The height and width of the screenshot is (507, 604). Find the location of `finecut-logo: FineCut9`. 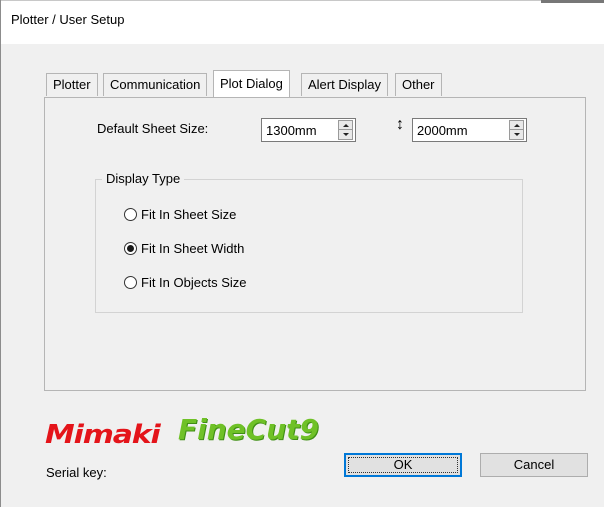

finecut-logo: FineCut9 is located at coordinates (248, 429).